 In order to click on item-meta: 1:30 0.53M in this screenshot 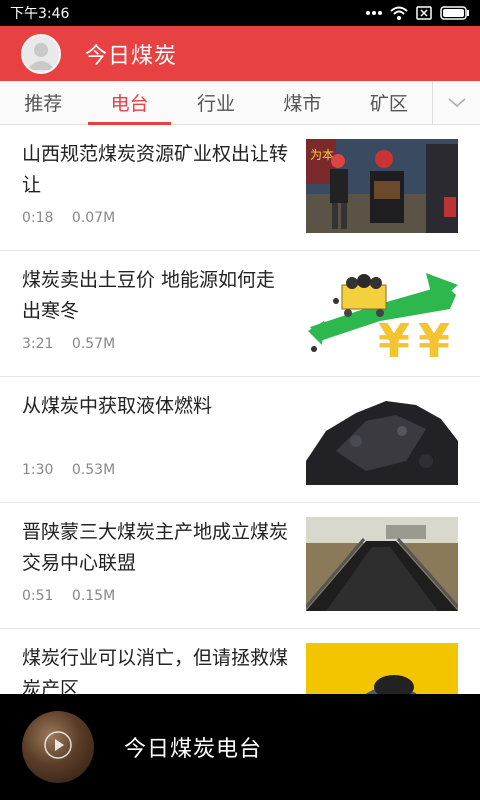, I will do `click(75, 470)`.